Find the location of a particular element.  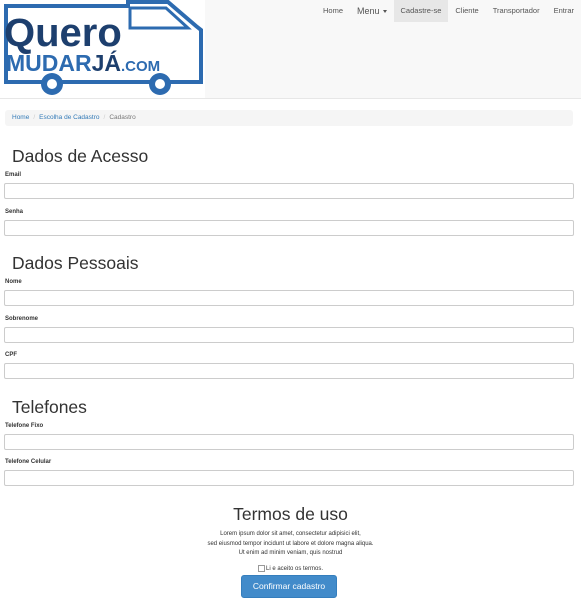

section-title-telefones: Telefones is located at coordinates (49, 407).